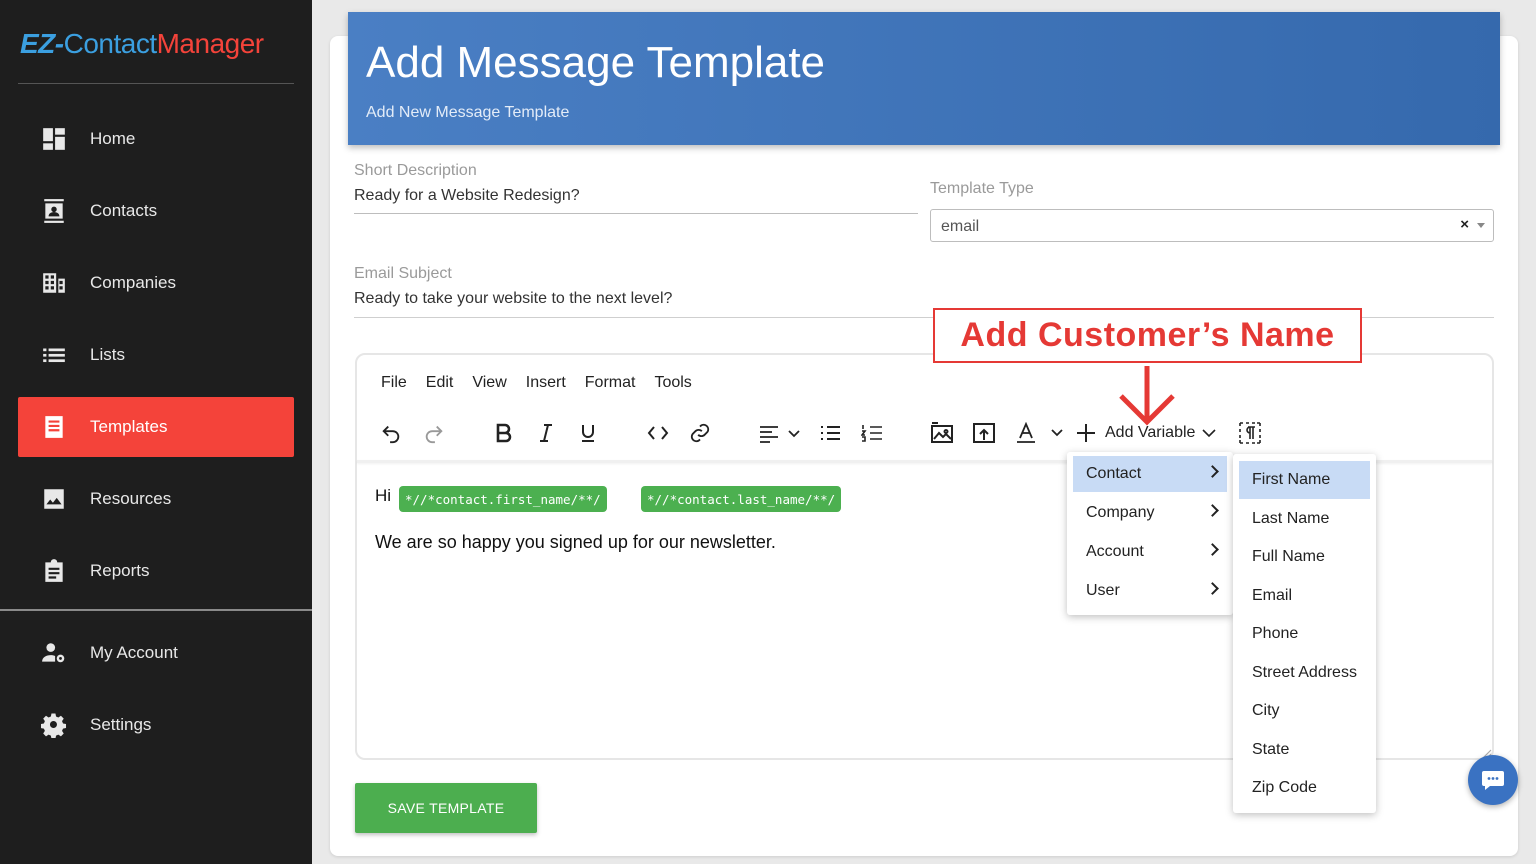 The image size is (1536, 864). I want to click on menu-item-phone: Phone, so click(1304, 634).